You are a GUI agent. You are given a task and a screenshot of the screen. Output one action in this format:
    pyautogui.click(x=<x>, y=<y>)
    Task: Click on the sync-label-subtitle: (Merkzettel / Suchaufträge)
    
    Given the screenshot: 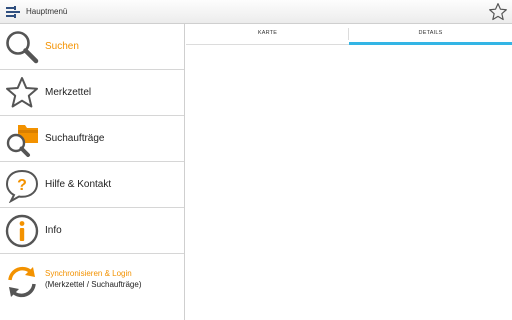 What is the action you would take?
    pyautogui.click(x=93, y=284)
    